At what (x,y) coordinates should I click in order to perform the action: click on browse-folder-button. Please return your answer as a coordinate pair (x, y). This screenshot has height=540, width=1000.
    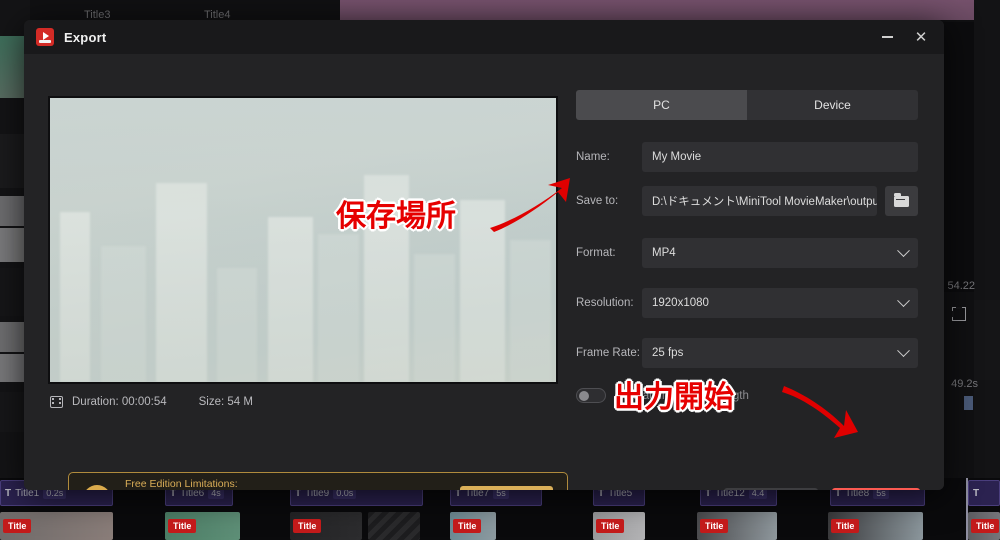
    Looking at the image, I should click on (901, 201).